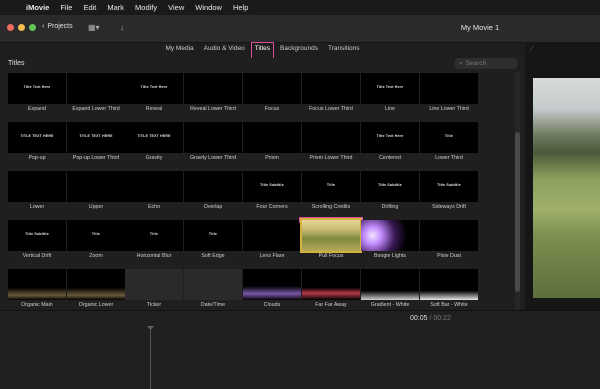 Image resolution: width=600 pixels, height=389 pixels. Describe the element at coordinates (176, 7) in the screenshot. I see `menu-view: View` at that location.